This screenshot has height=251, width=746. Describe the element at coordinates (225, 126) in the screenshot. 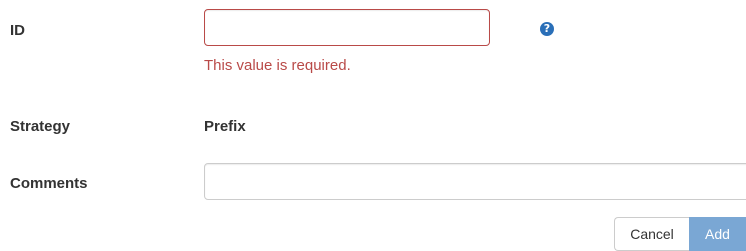

I see `strategy-value: Prefix` at that location.